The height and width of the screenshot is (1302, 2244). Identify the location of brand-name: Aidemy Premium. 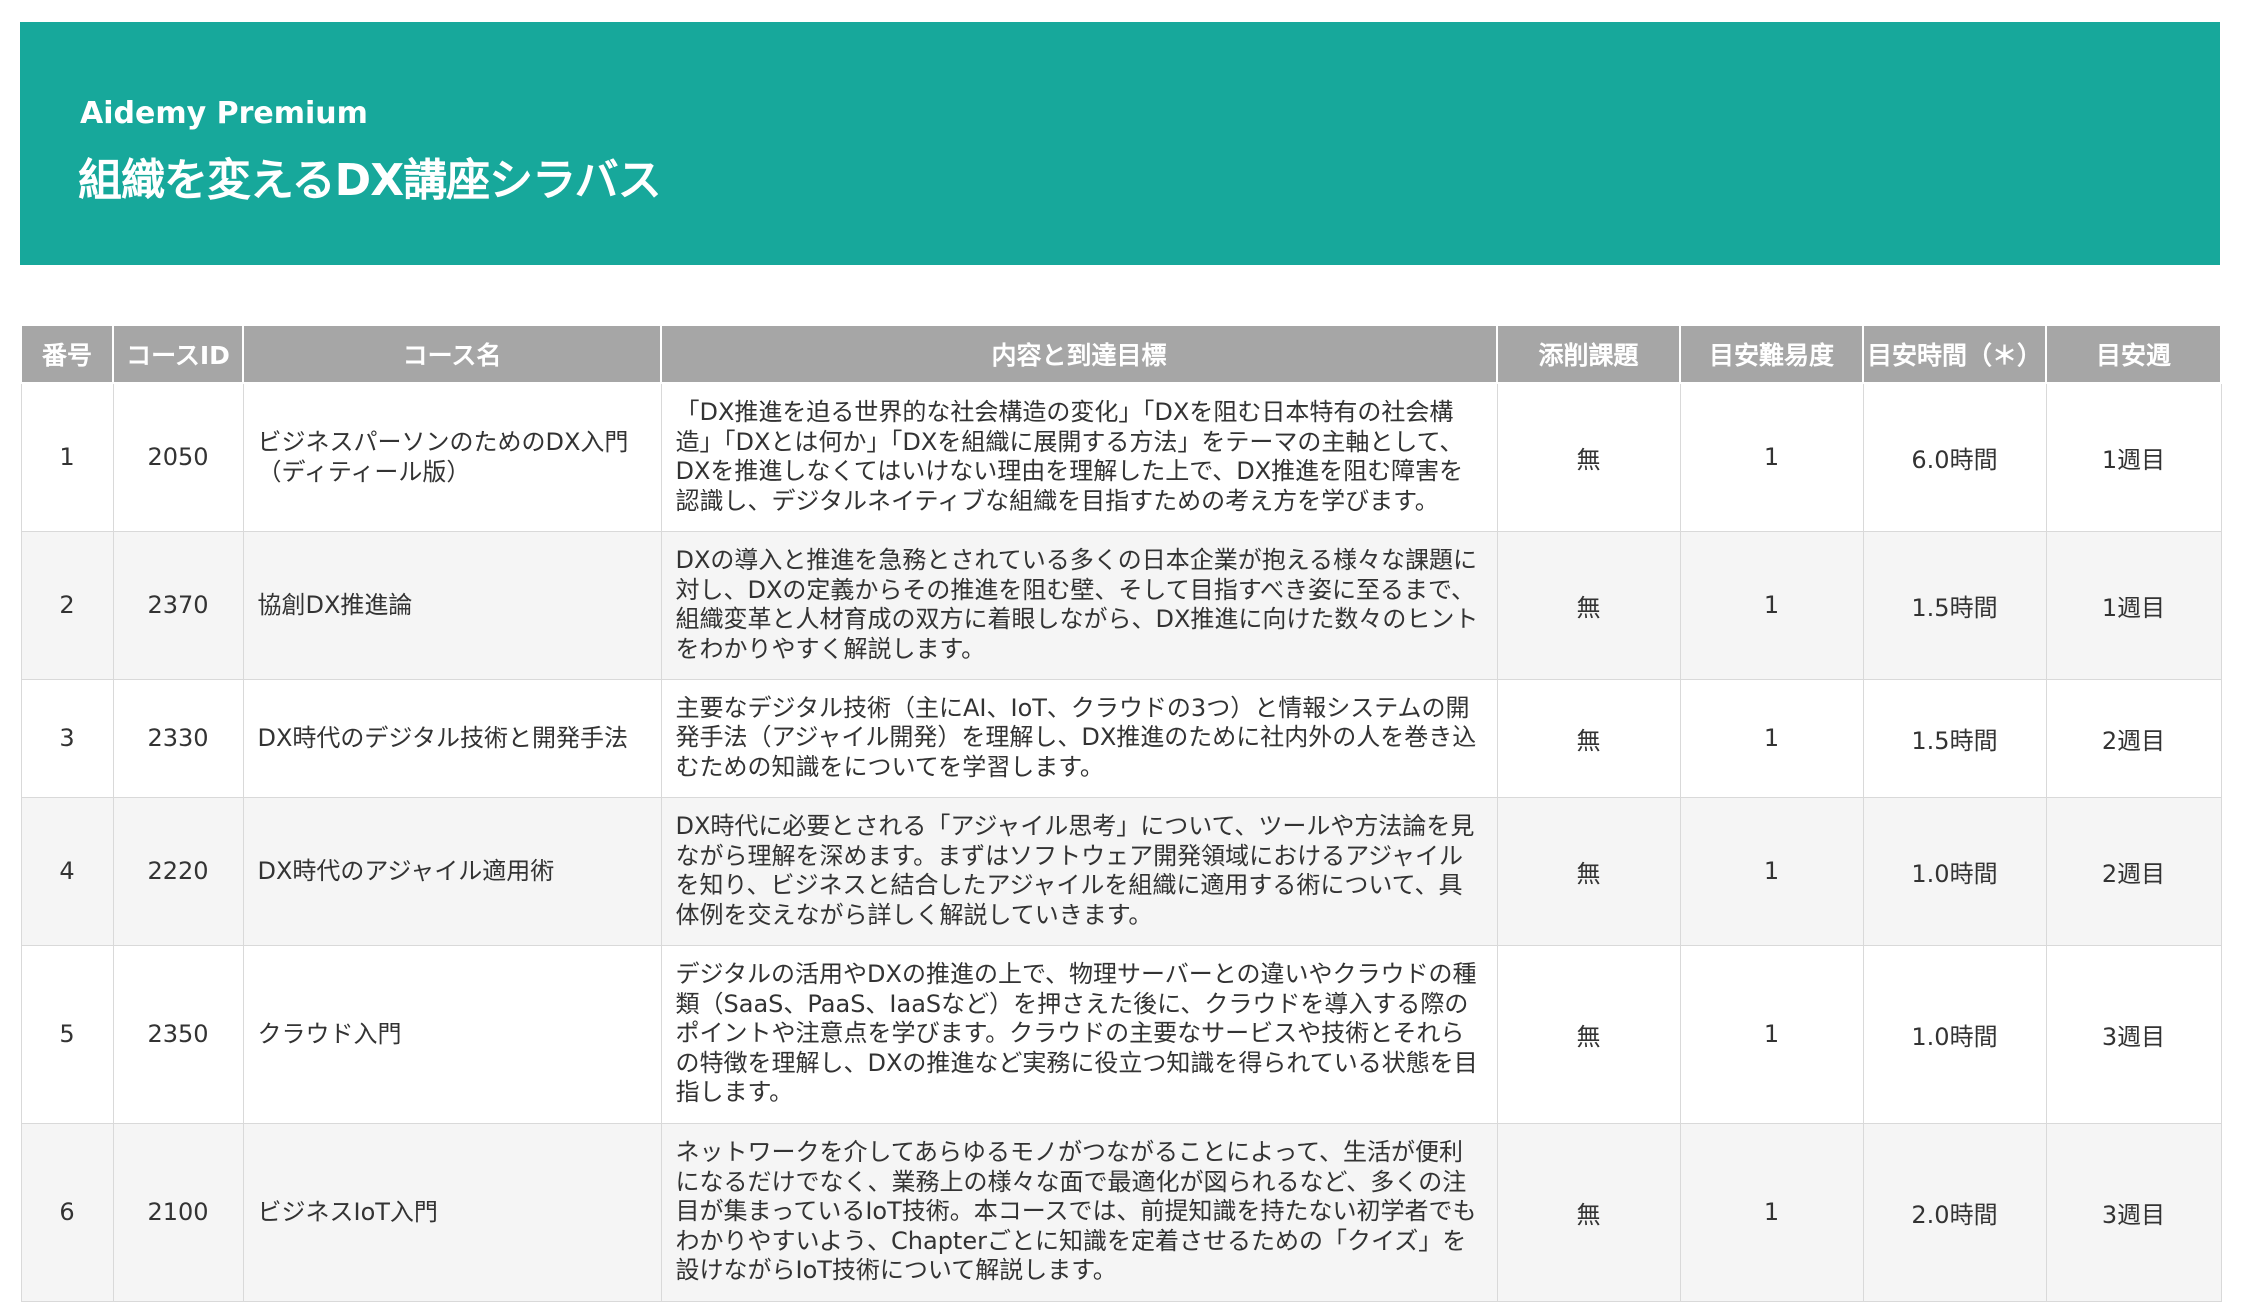
(224, 113).